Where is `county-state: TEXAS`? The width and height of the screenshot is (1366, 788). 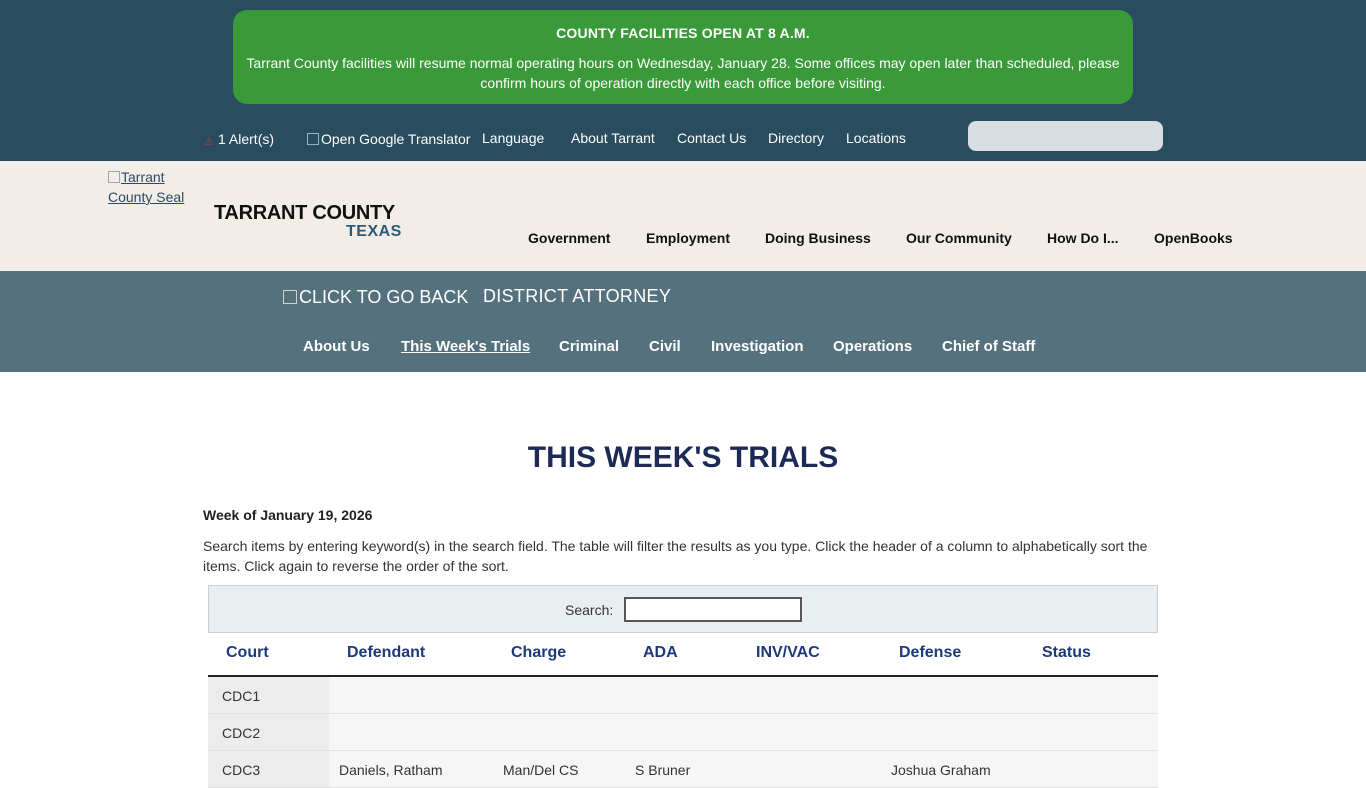 county-state: TEXAS is located at coordinates (374, 231).